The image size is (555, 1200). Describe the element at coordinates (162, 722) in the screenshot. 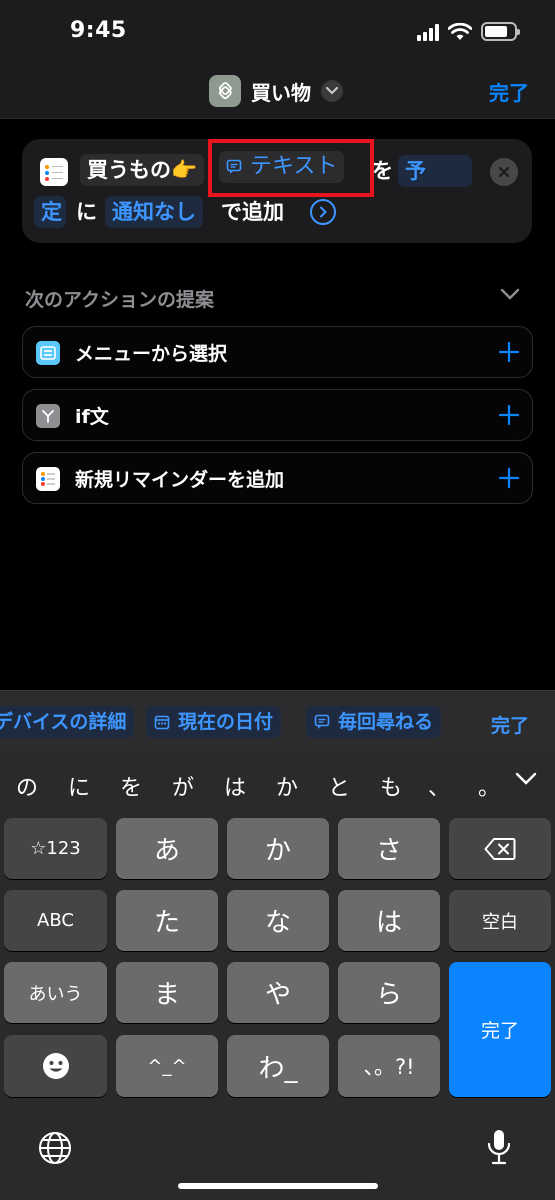

I see `calendar-icon` at that location.